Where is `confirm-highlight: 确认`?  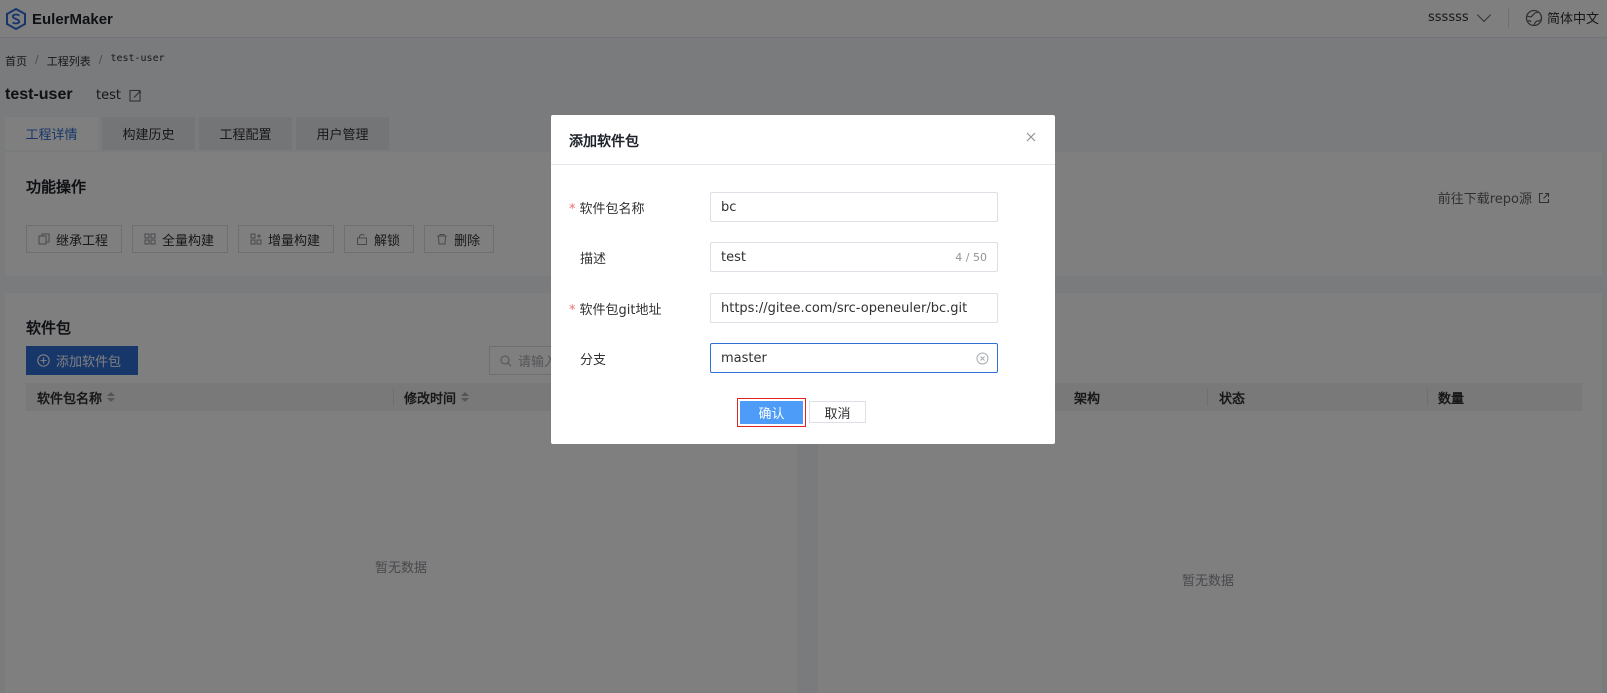
confirm-highlight: 确认 is located at coordinates (771, 412).